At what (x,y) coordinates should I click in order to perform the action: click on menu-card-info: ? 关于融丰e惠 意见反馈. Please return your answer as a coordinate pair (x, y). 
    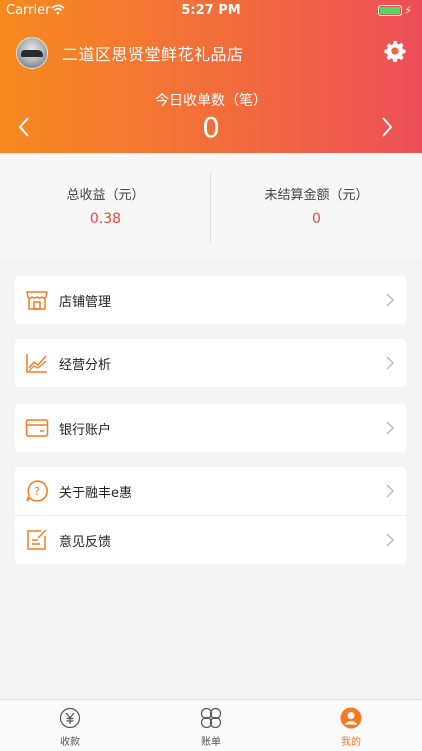
    Looking at the image, I should click on (210, 515).